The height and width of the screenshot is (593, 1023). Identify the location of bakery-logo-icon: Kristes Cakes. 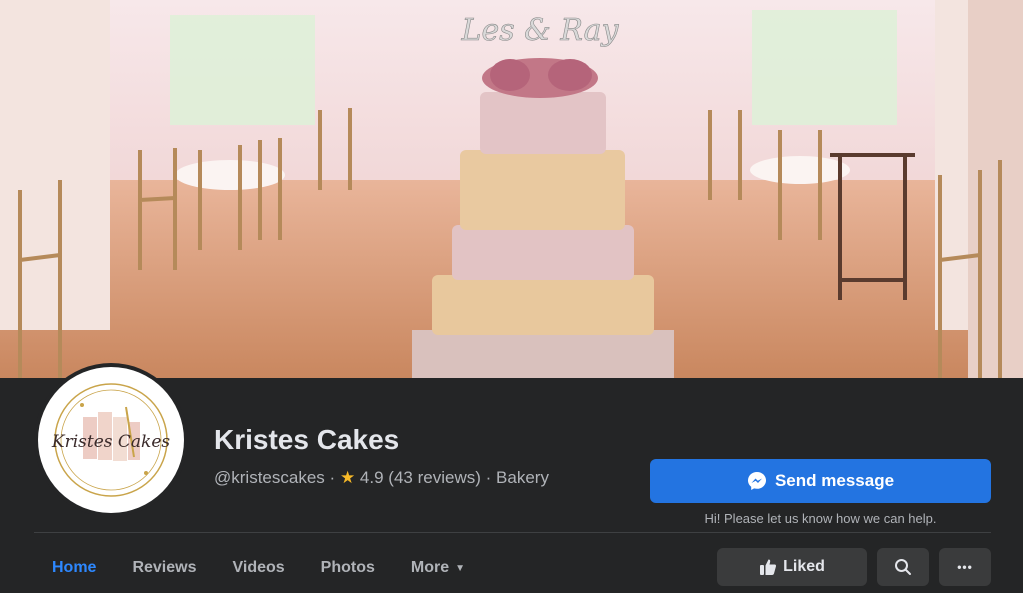
(111, 440).